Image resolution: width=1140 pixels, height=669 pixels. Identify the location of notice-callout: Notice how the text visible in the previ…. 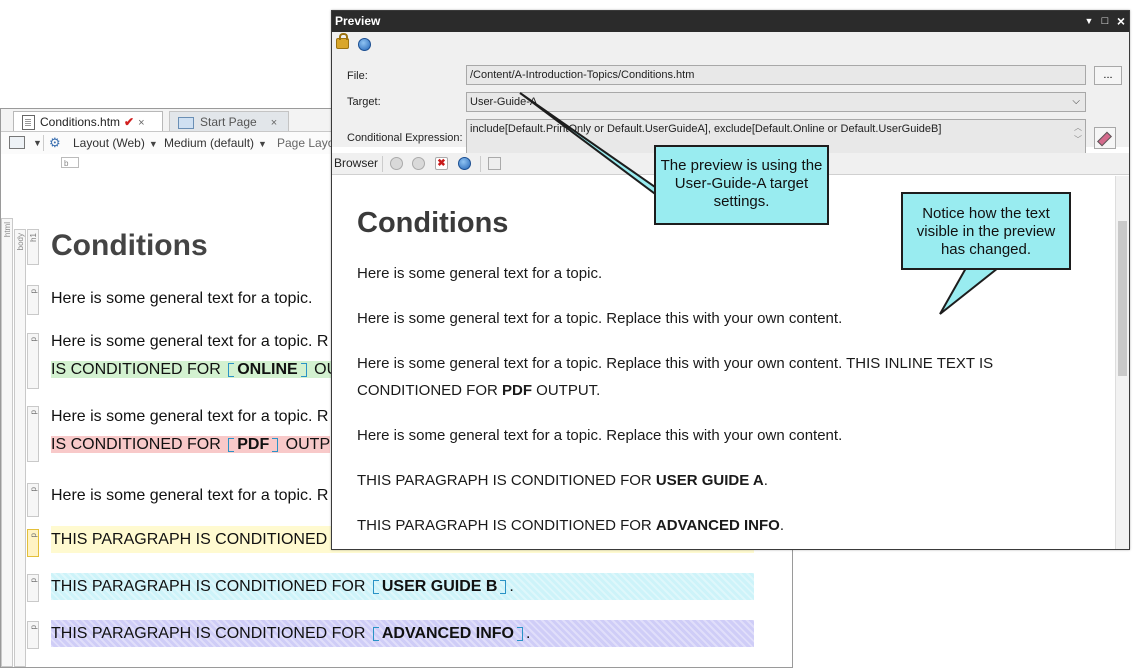
(986, 231).